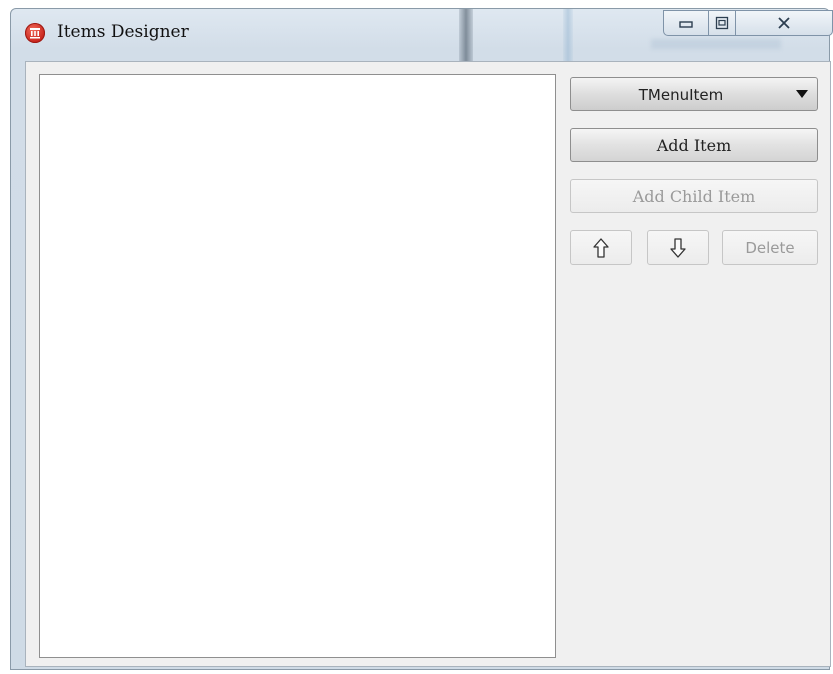  I want to click on delete-label: Delete, so click(770, 247).